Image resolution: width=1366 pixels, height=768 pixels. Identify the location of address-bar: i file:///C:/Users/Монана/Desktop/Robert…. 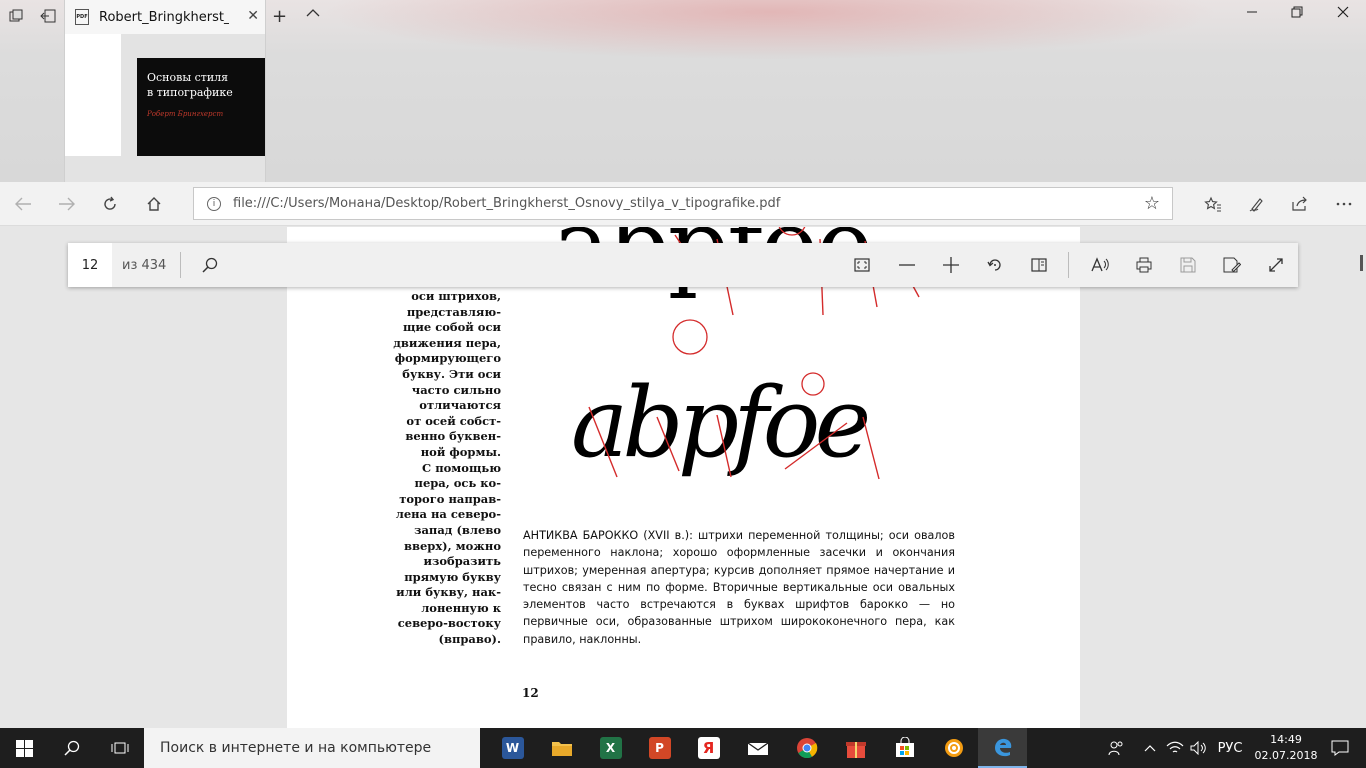
(683, 203).